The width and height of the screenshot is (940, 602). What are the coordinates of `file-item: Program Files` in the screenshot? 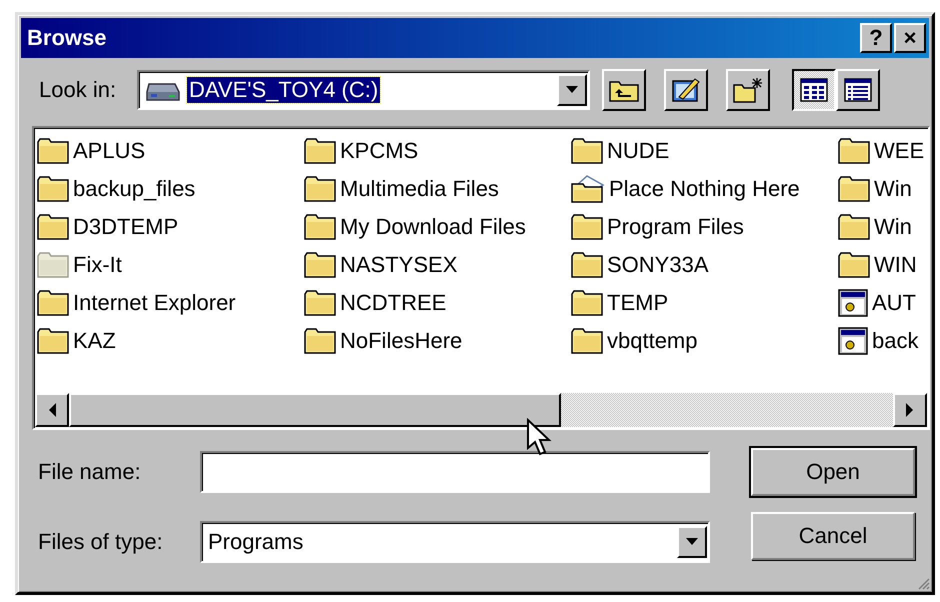 It's located at (657, 227).